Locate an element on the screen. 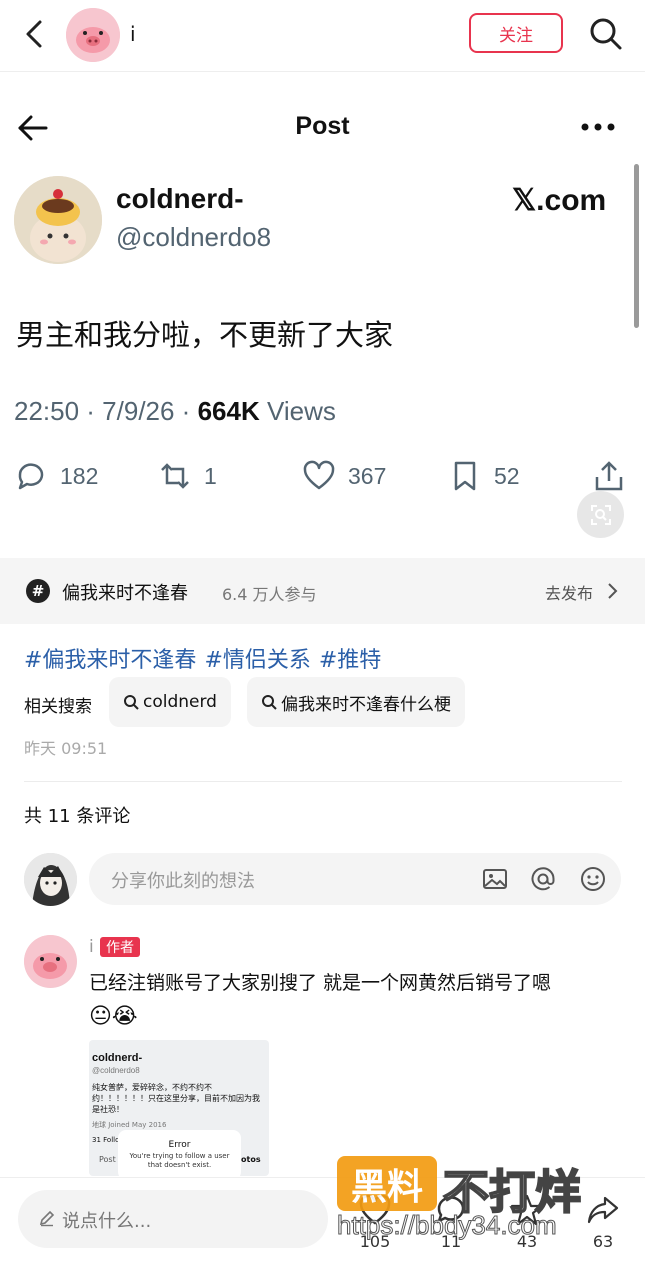 This screenshot has width=645, height=1280. share-count: 63 is located at coordinates (603, 1241).